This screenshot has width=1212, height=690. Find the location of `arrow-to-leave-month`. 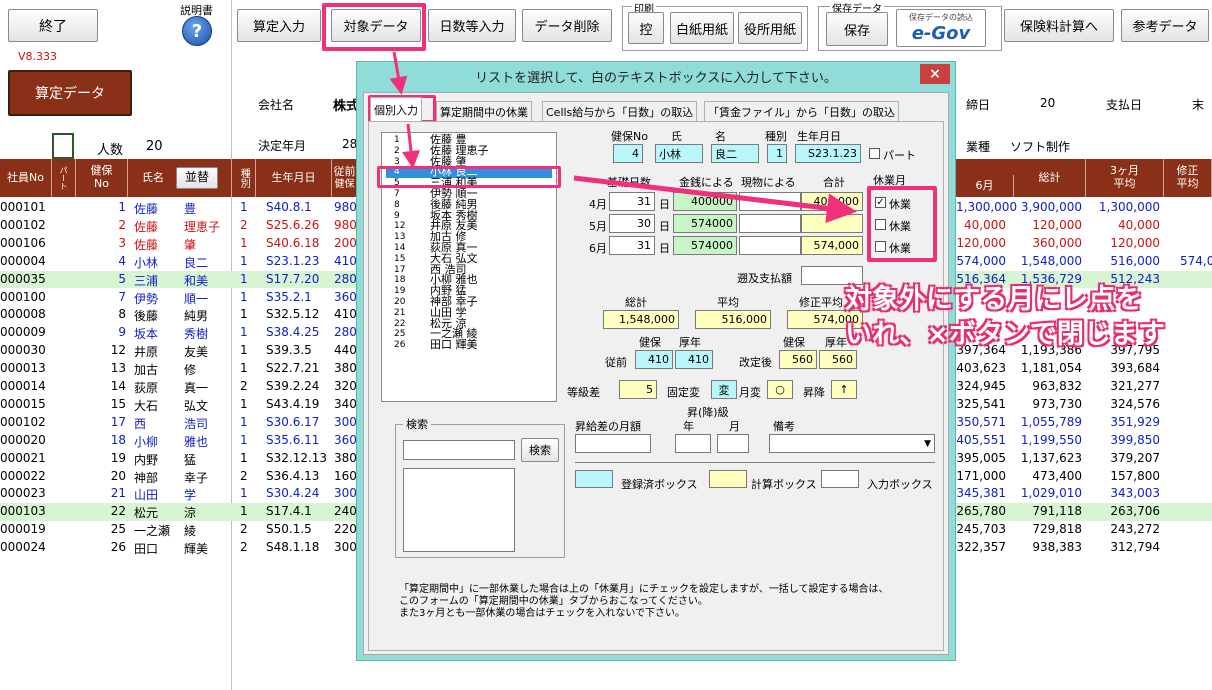

arrow-to-leave-month is located at coordinates (715, 199).